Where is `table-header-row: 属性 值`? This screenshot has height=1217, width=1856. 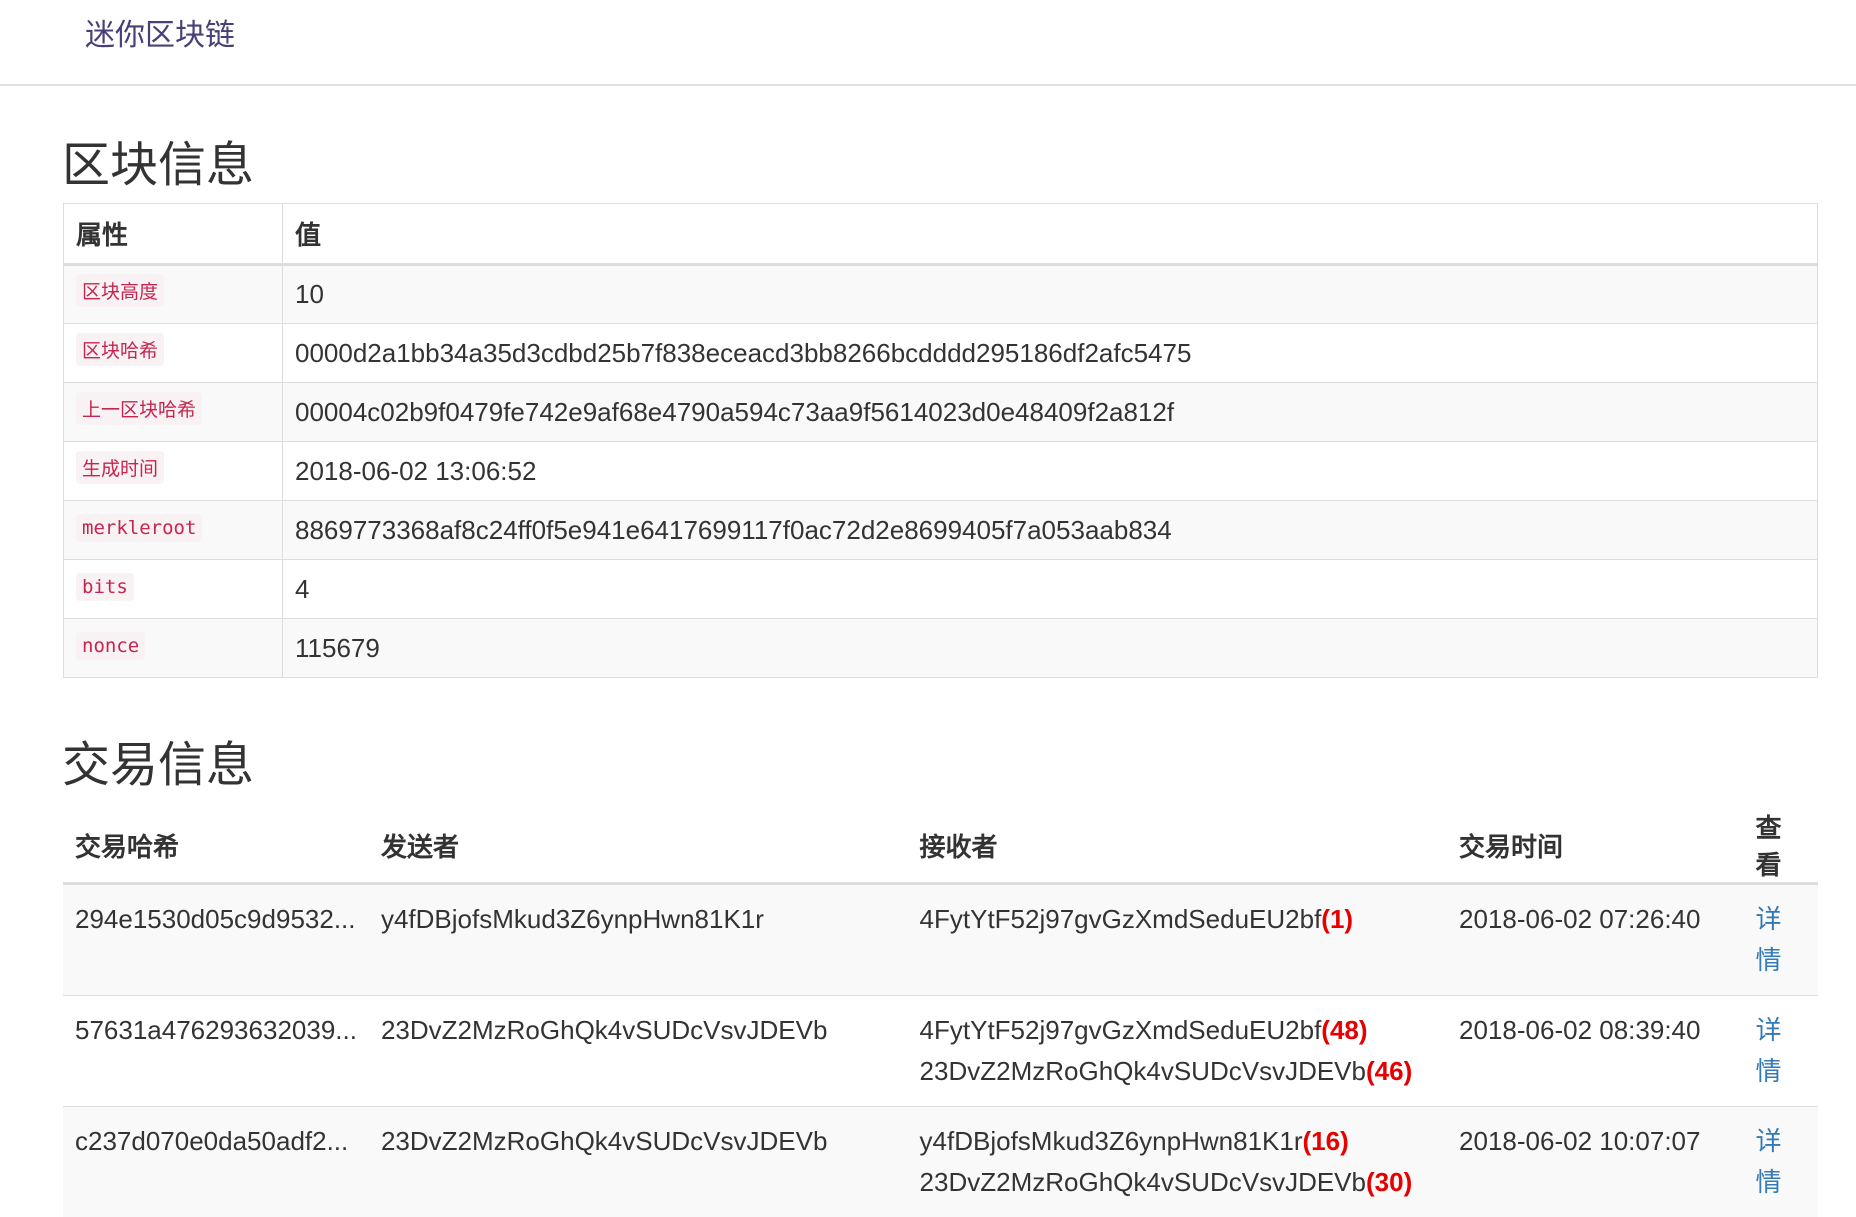
table-header-row: 属性 值 is located at coordinates (941, 234).